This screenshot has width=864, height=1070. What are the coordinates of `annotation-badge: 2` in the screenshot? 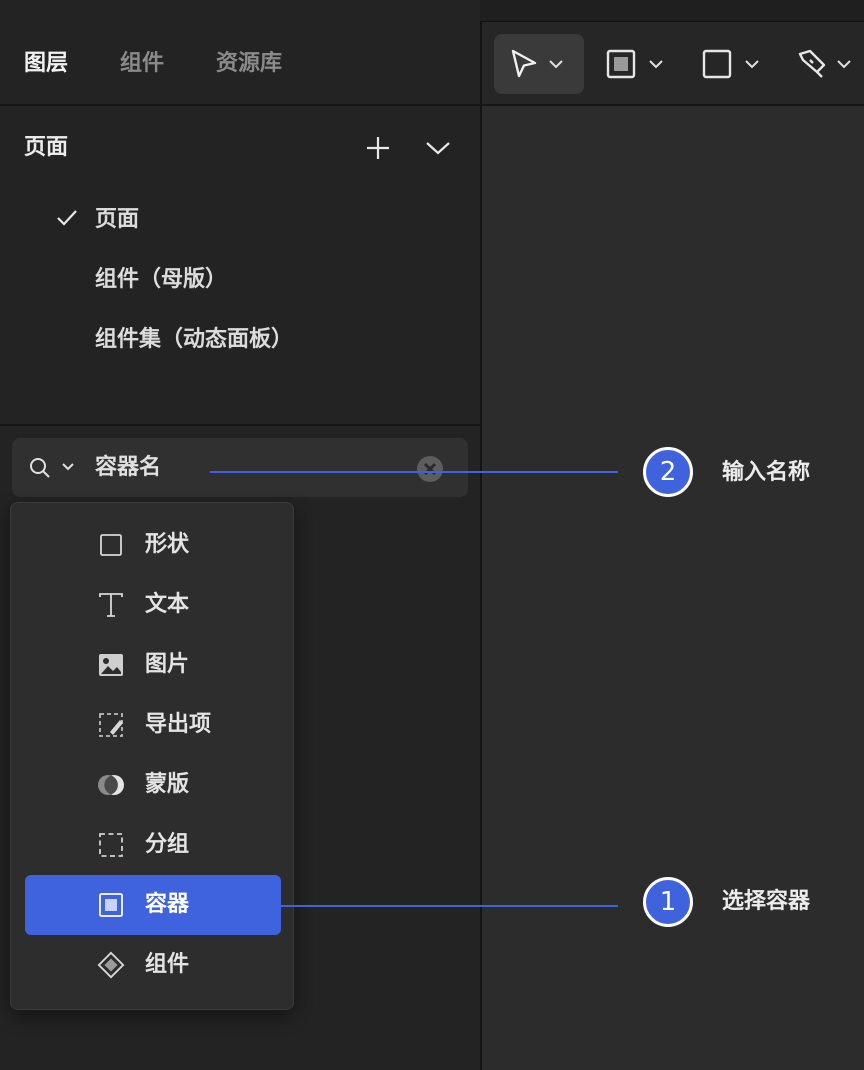 It's located at (668, 472).